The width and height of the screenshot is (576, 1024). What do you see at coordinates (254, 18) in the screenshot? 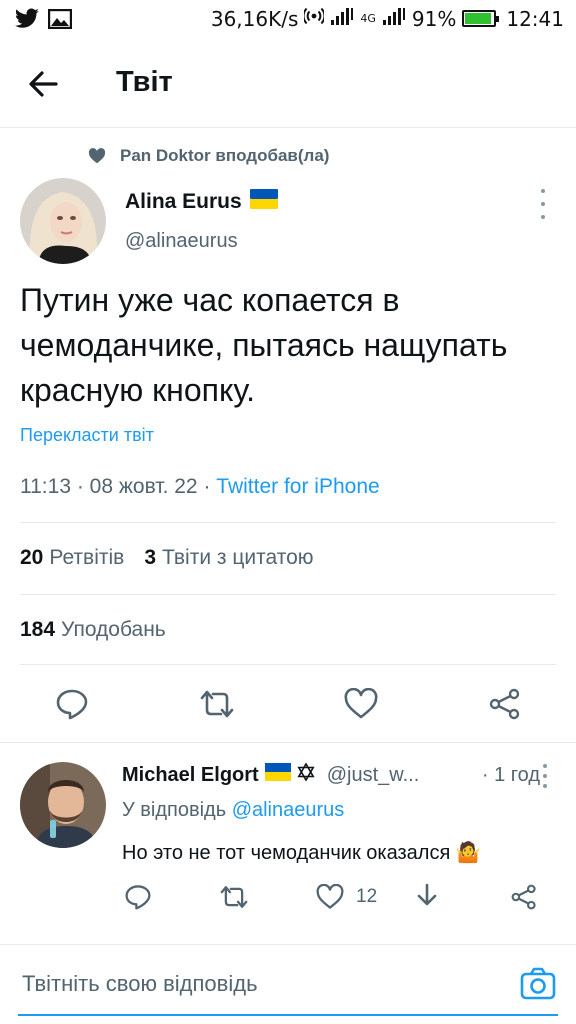
I see `network-speed: 36,16K/s` at bounding box center [254, 18].